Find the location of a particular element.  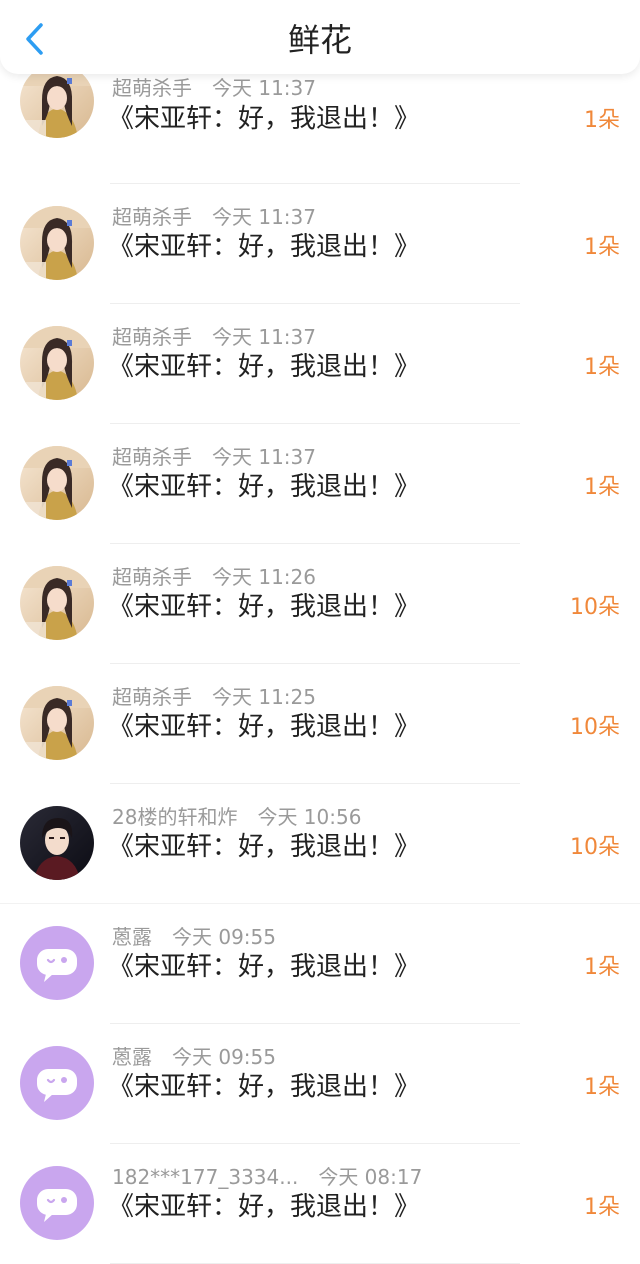

page-title: 鲜花 is located at coordinates (319, 40).